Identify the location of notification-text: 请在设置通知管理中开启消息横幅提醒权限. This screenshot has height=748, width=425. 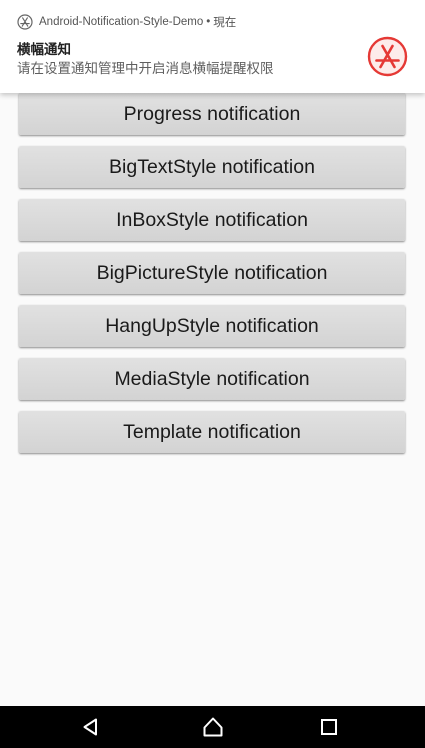
(145, 68).